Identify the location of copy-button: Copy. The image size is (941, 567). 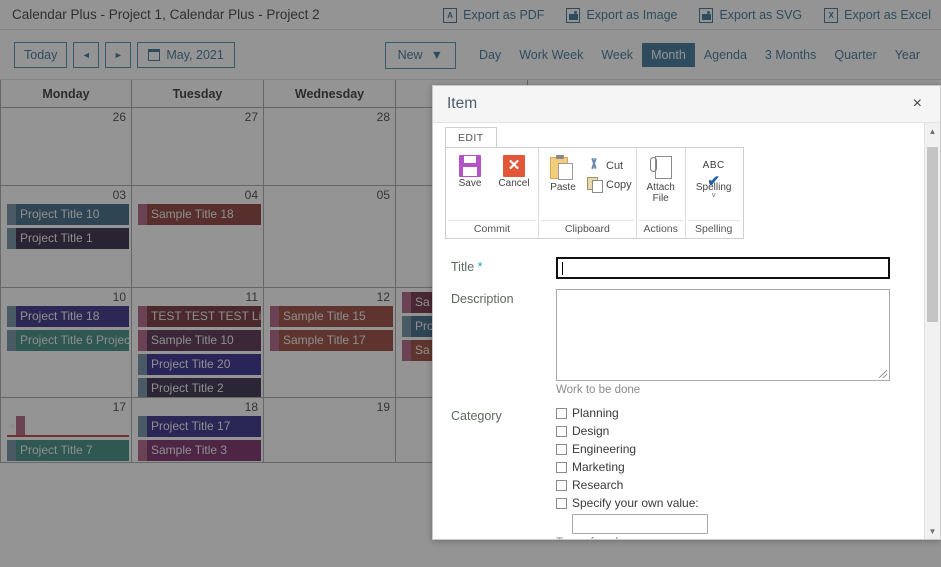
(609, 184).